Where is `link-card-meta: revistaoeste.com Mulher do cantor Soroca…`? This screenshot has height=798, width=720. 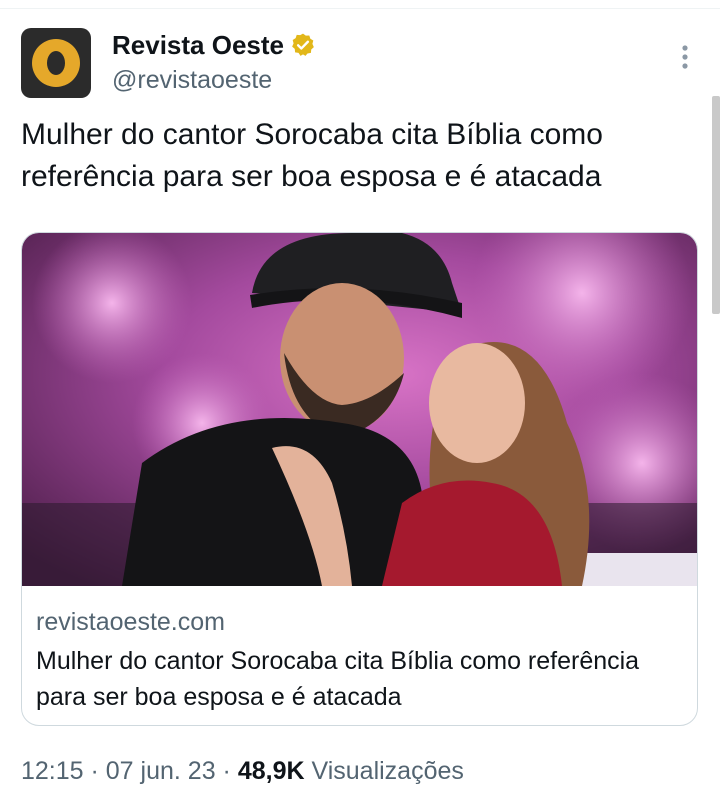 link-card-meta: revistaoeste.com Mulher do cantor Soroca… is located at coordinates (361, 660).